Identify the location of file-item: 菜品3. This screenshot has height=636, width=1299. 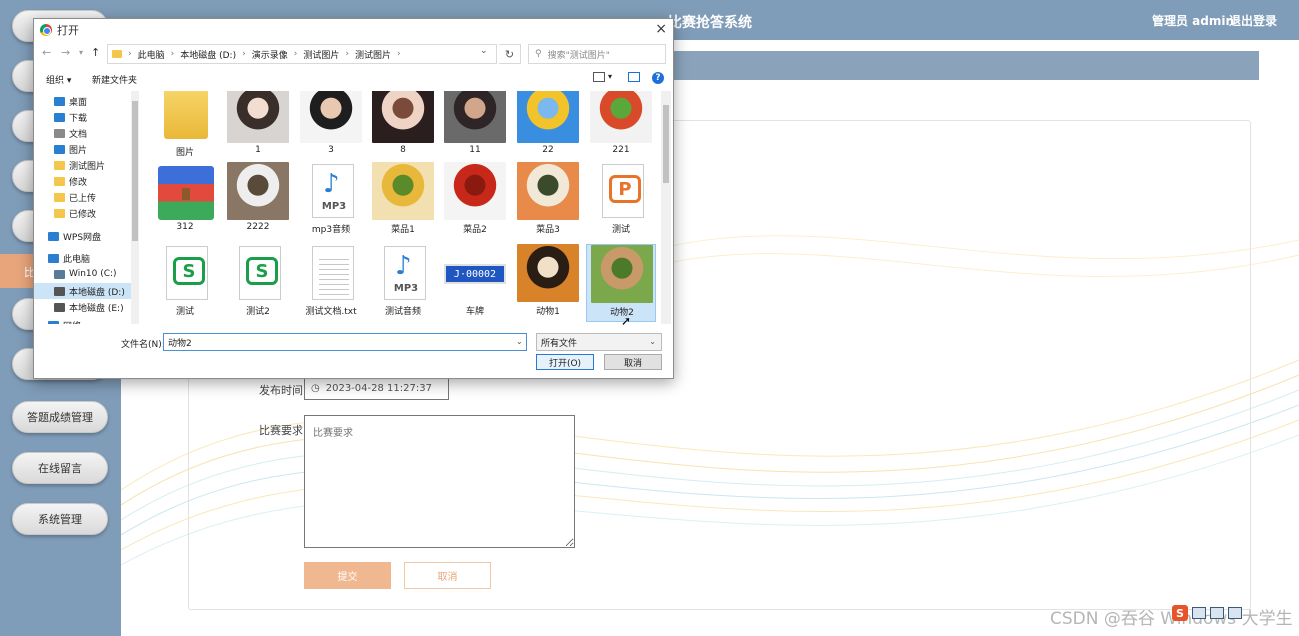
(548, 201).